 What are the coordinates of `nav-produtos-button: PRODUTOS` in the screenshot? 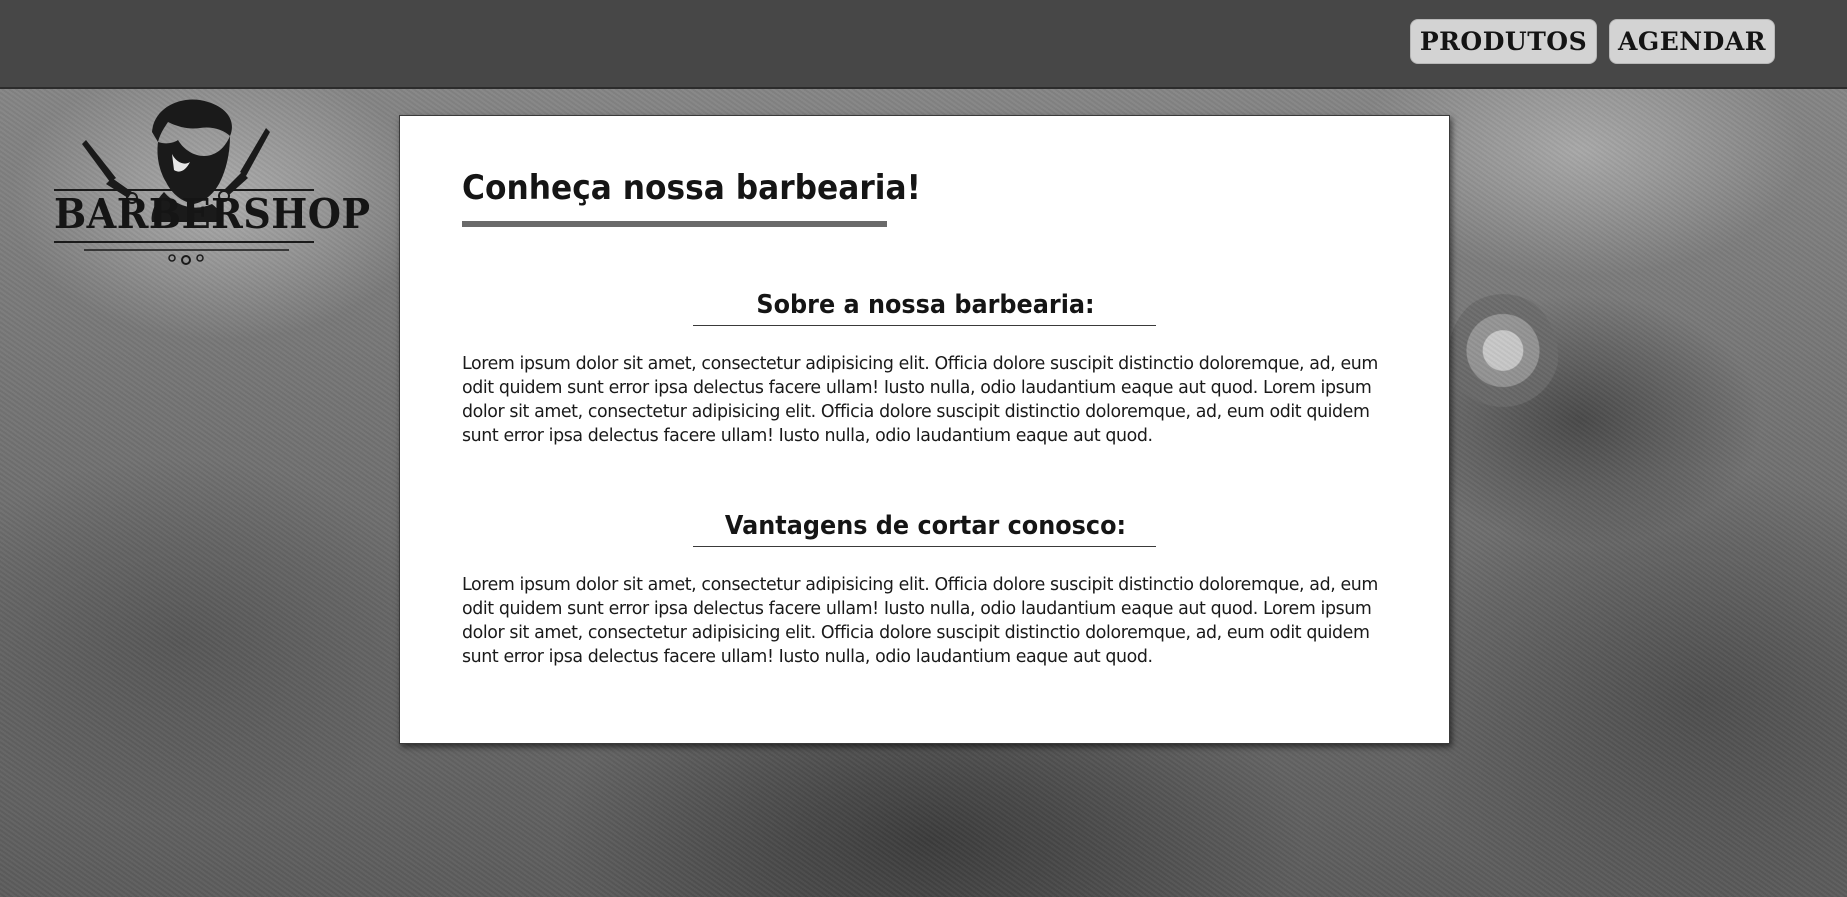 It's located at (1503, 41).